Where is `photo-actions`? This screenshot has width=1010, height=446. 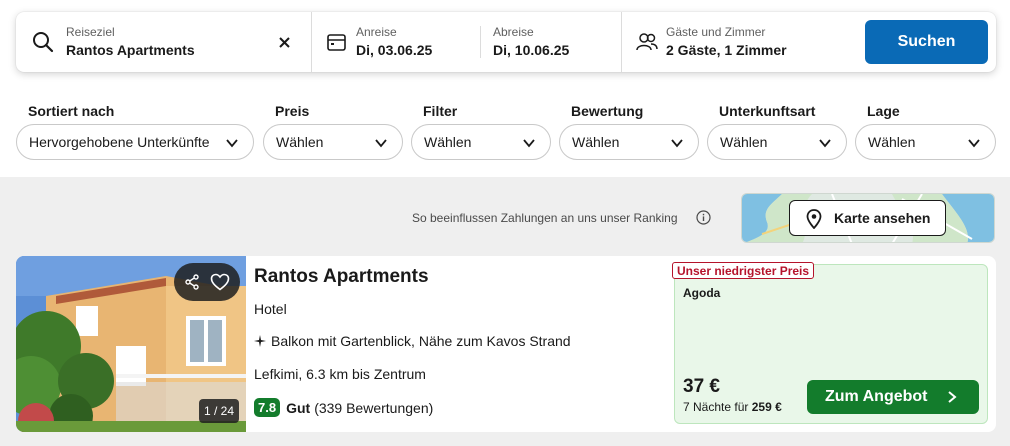 photo-actions is located at coordinates (207, 282).